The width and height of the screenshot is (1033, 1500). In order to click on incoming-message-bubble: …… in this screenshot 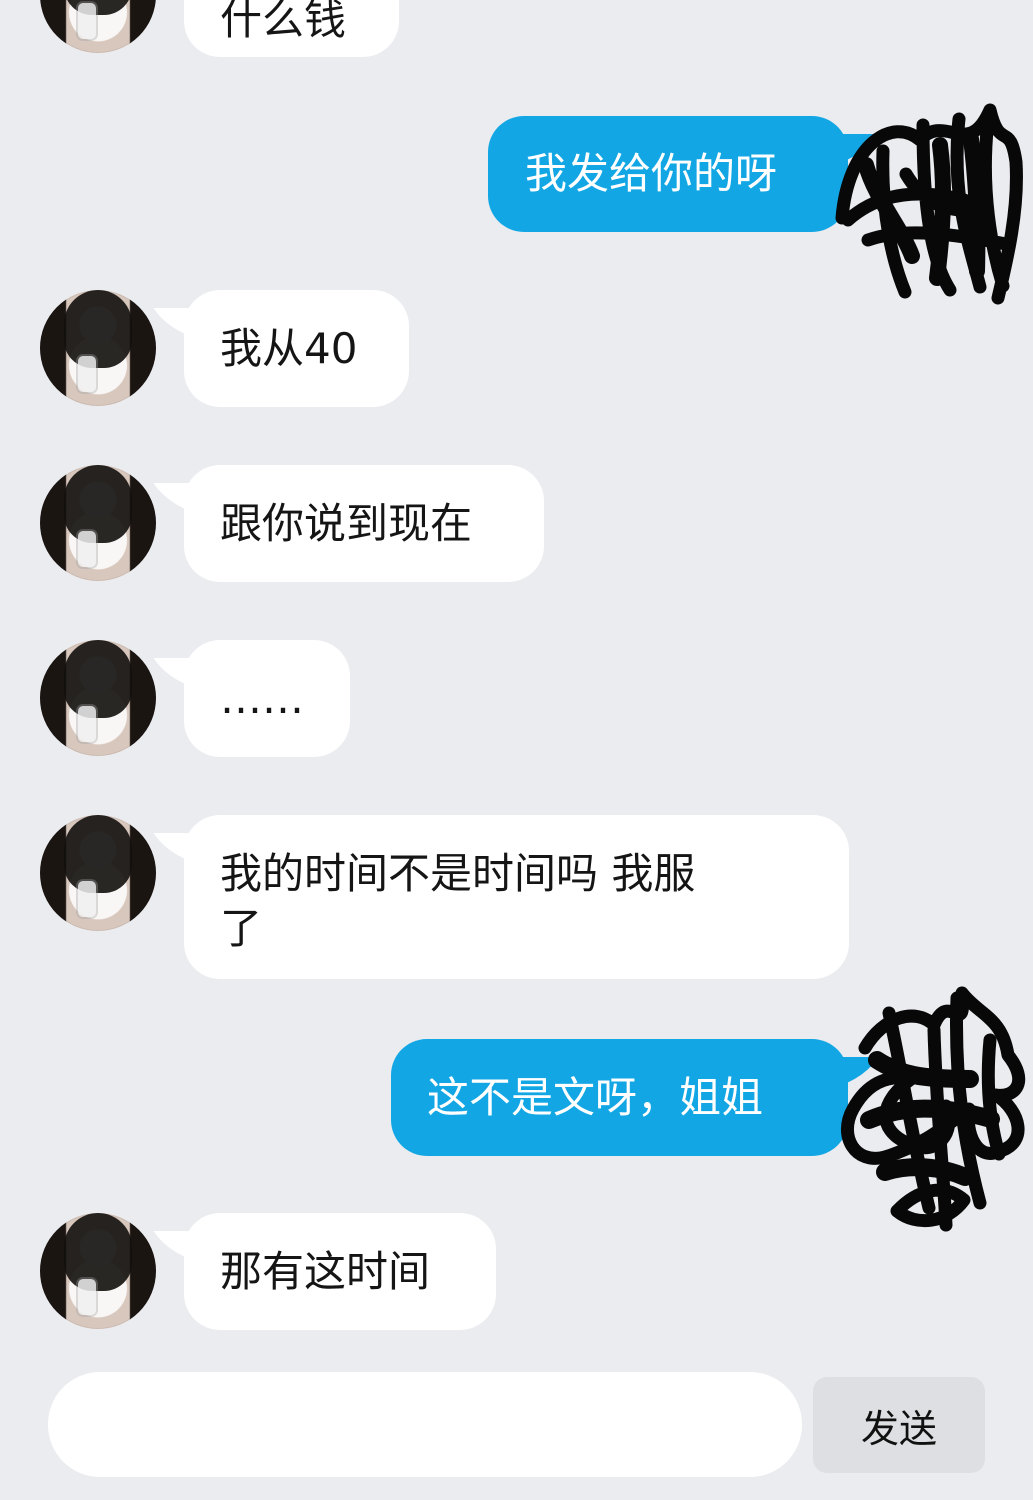, I will do `click(267, 698)`.